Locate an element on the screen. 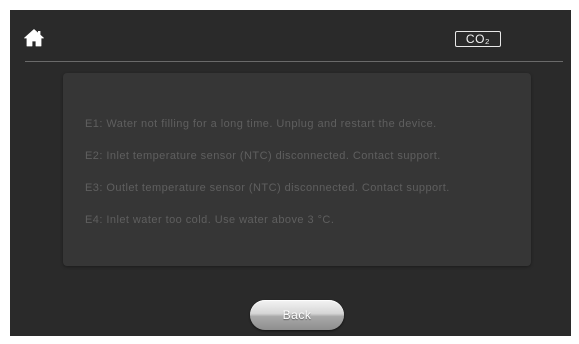 This screenshot has height=344, width=579. home-icon is located at coordinates (34, 38).